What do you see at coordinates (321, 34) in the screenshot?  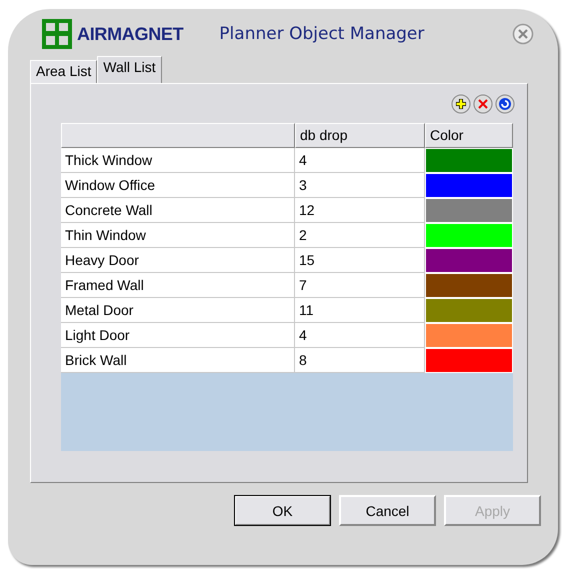 I see `window-title: Planner Object Manager` at bounding box center [321, 34].